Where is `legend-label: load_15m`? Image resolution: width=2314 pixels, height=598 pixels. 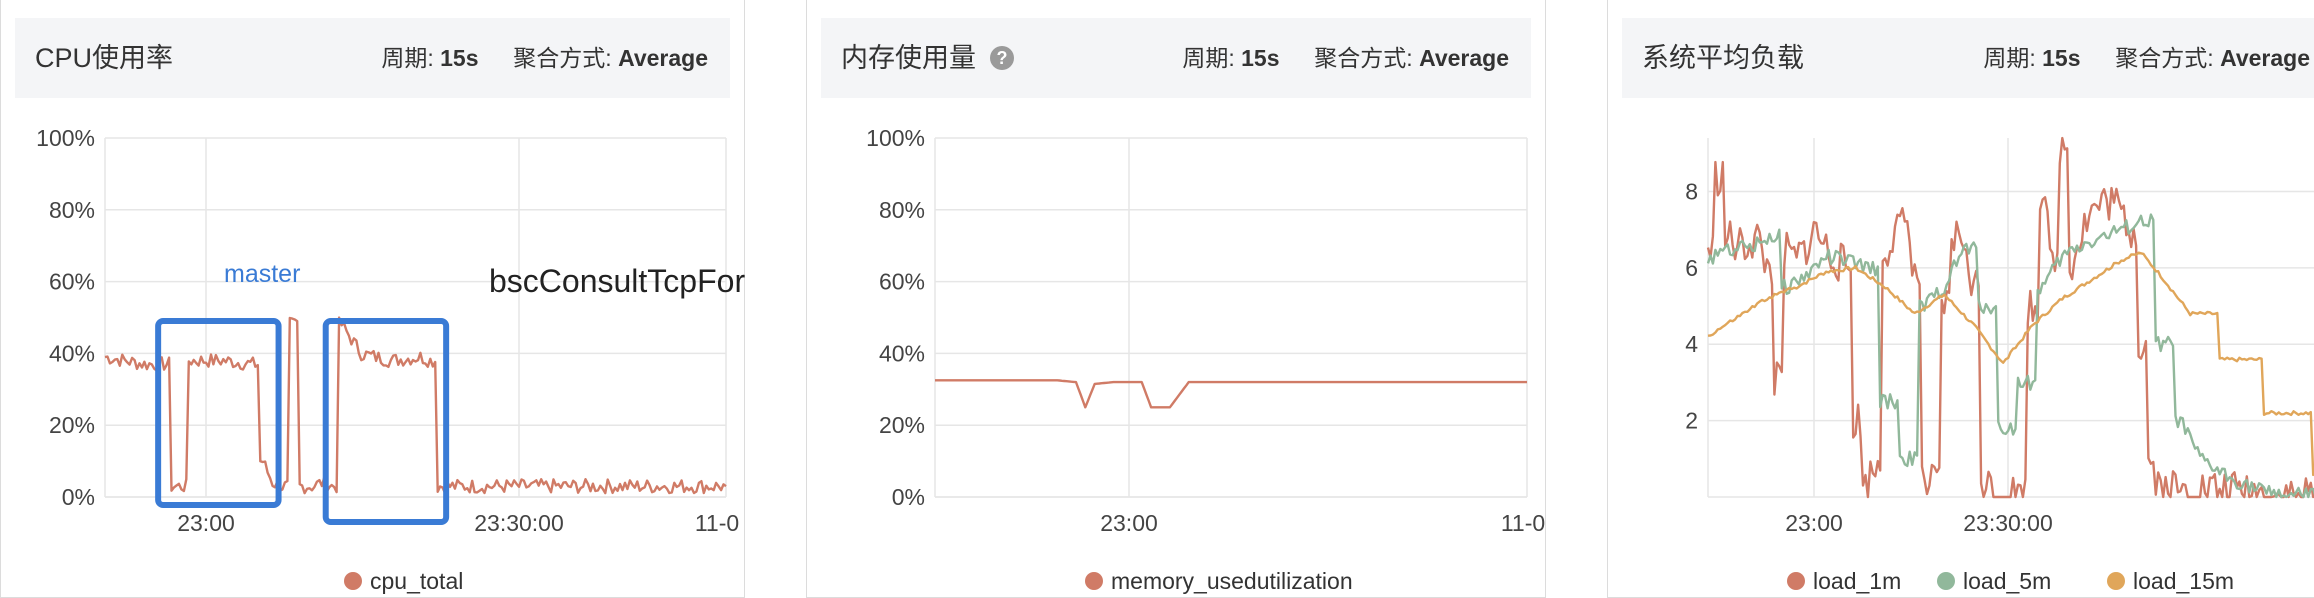 legend-label: load_15m is located at coordinates (2183, 581).